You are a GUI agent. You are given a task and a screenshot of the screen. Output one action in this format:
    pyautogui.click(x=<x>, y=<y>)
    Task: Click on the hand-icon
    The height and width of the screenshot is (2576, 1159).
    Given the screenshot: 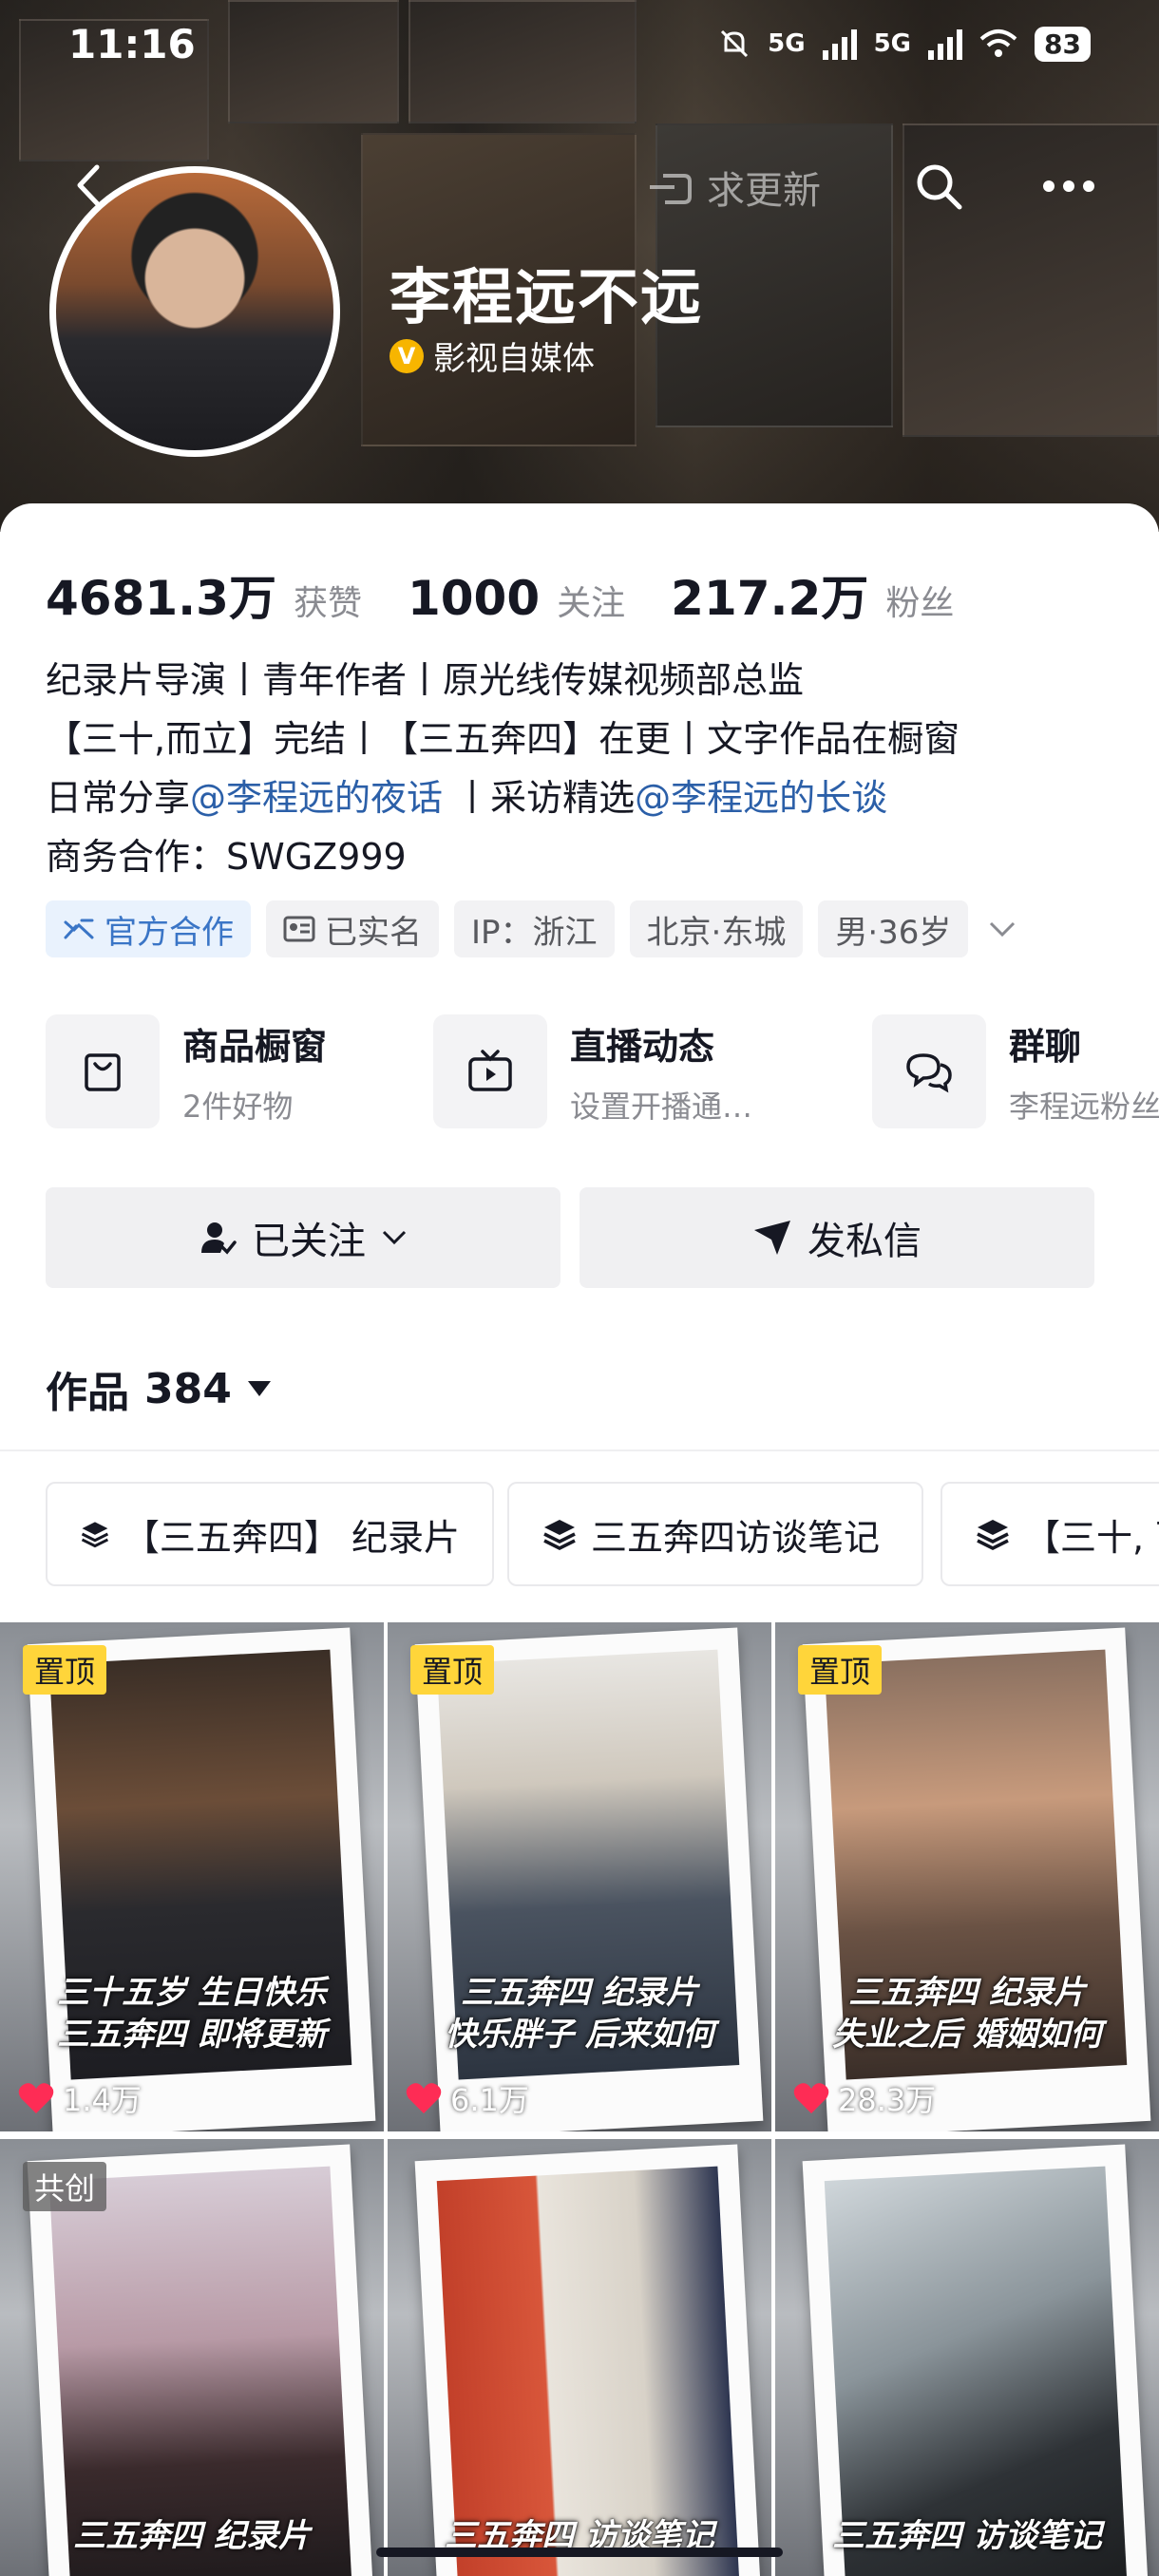 What is the action you would take?
    pyautogui.click(x=671, y=189)
    